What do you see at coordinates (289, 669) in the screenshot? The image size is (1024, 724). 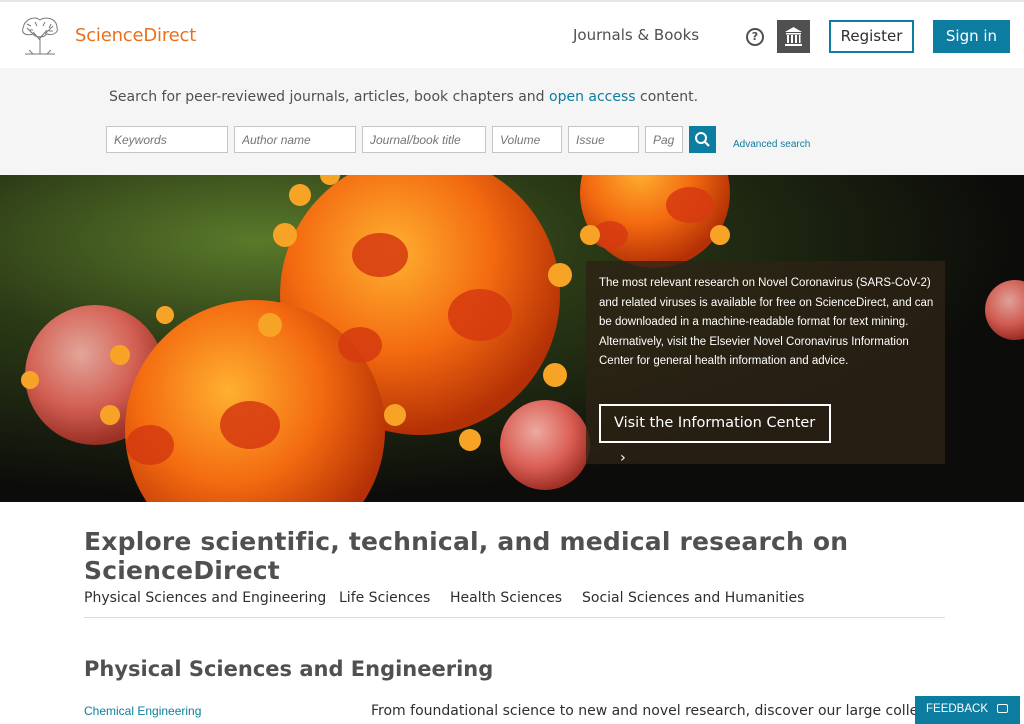 I see `section-title: Physical Sciences and Engineering` at bounding box center [289, 669].